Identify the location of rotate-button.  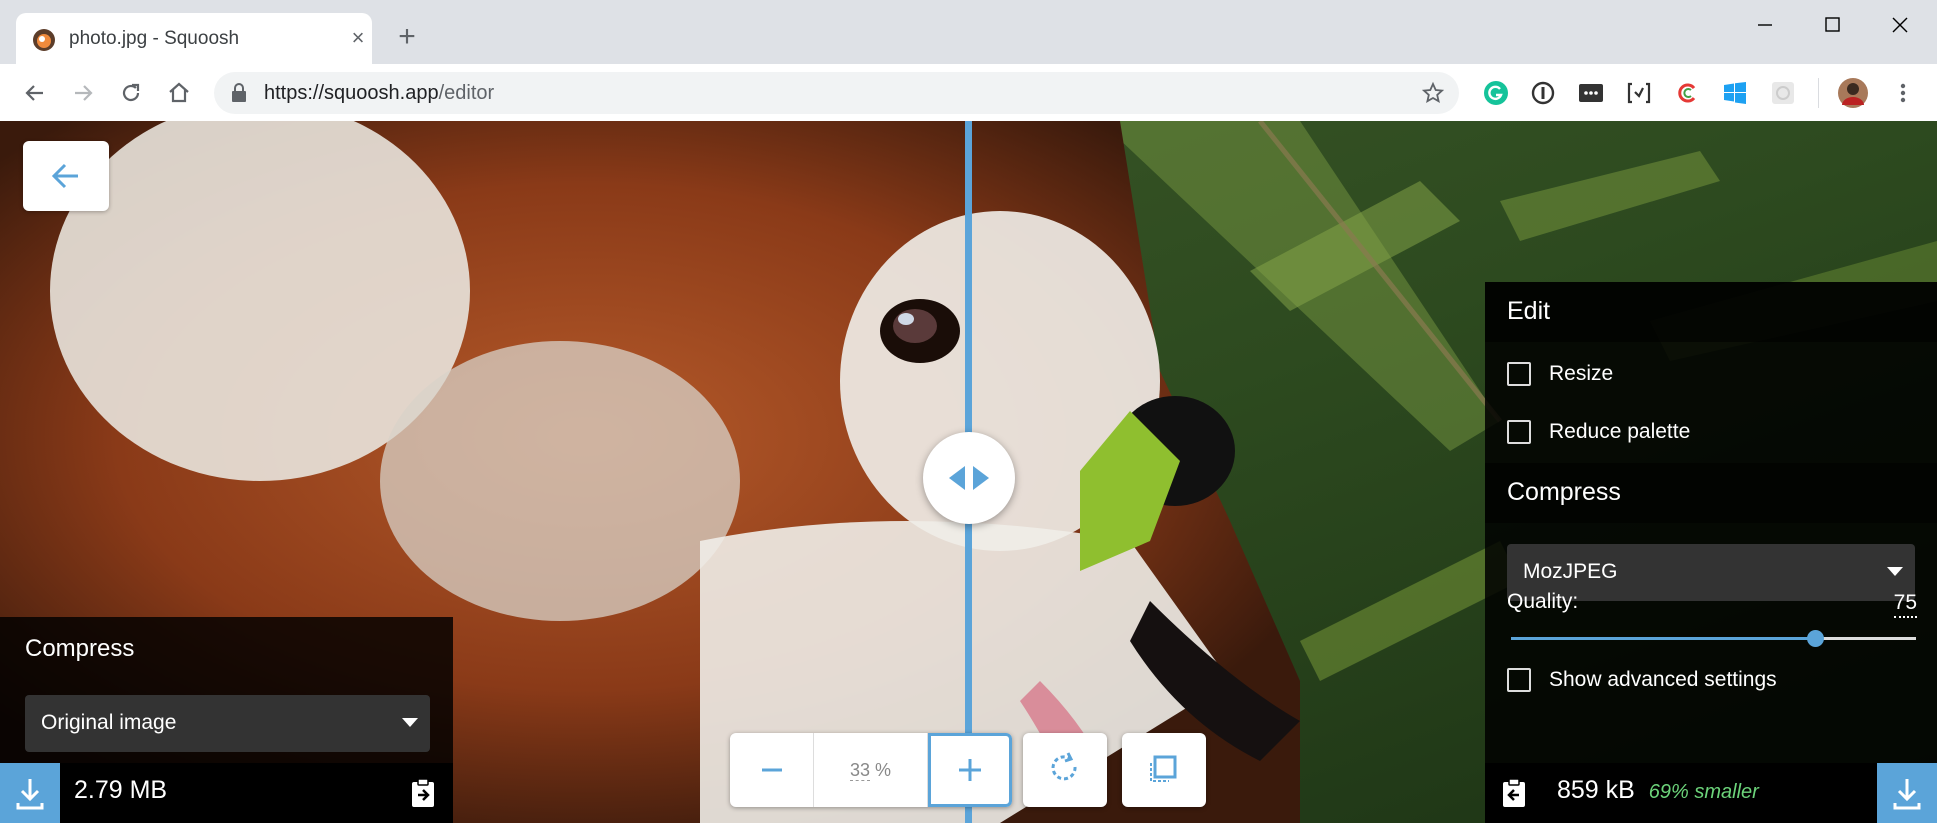
(1065, 770).